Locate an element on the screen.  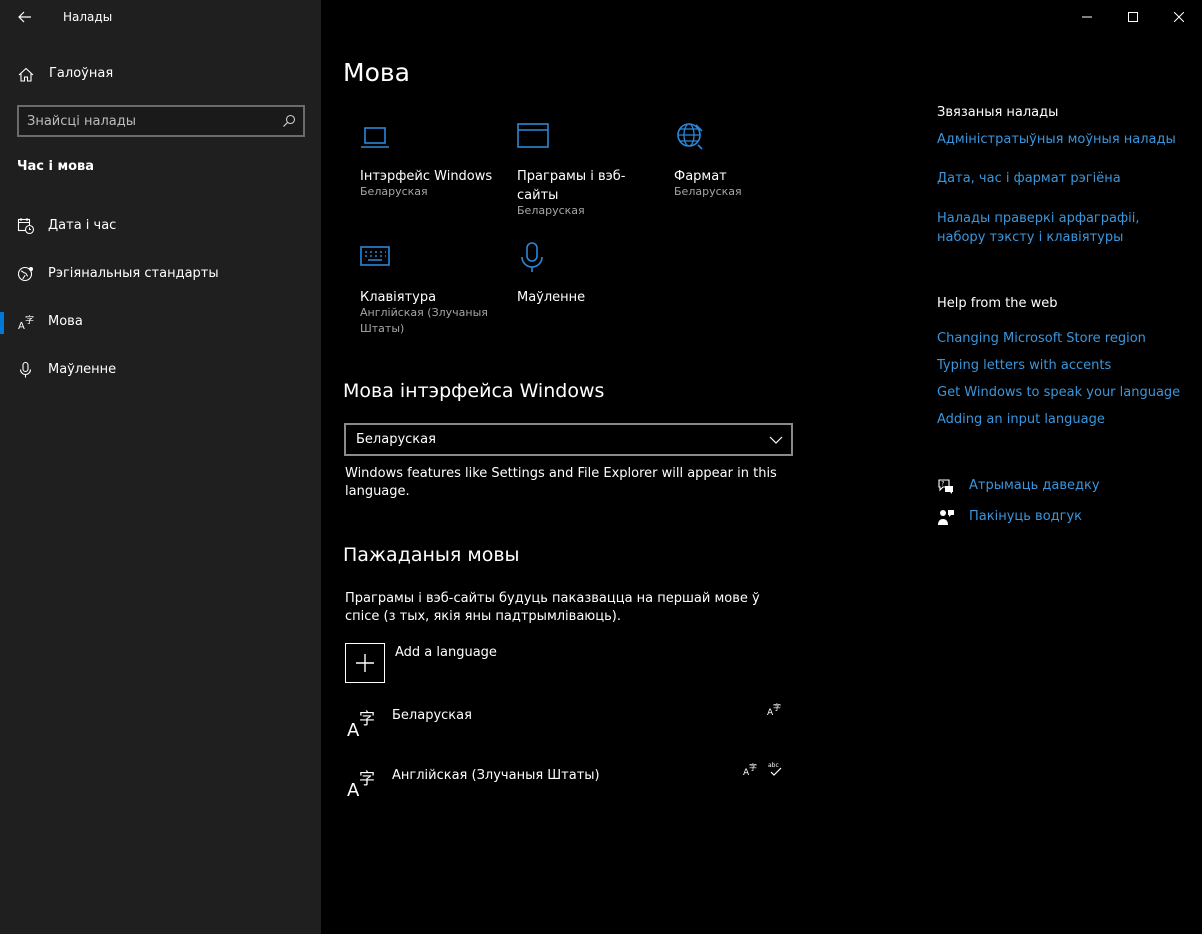
related-settings-heading: Звязаныя налады is located at coordinates (998, 112).